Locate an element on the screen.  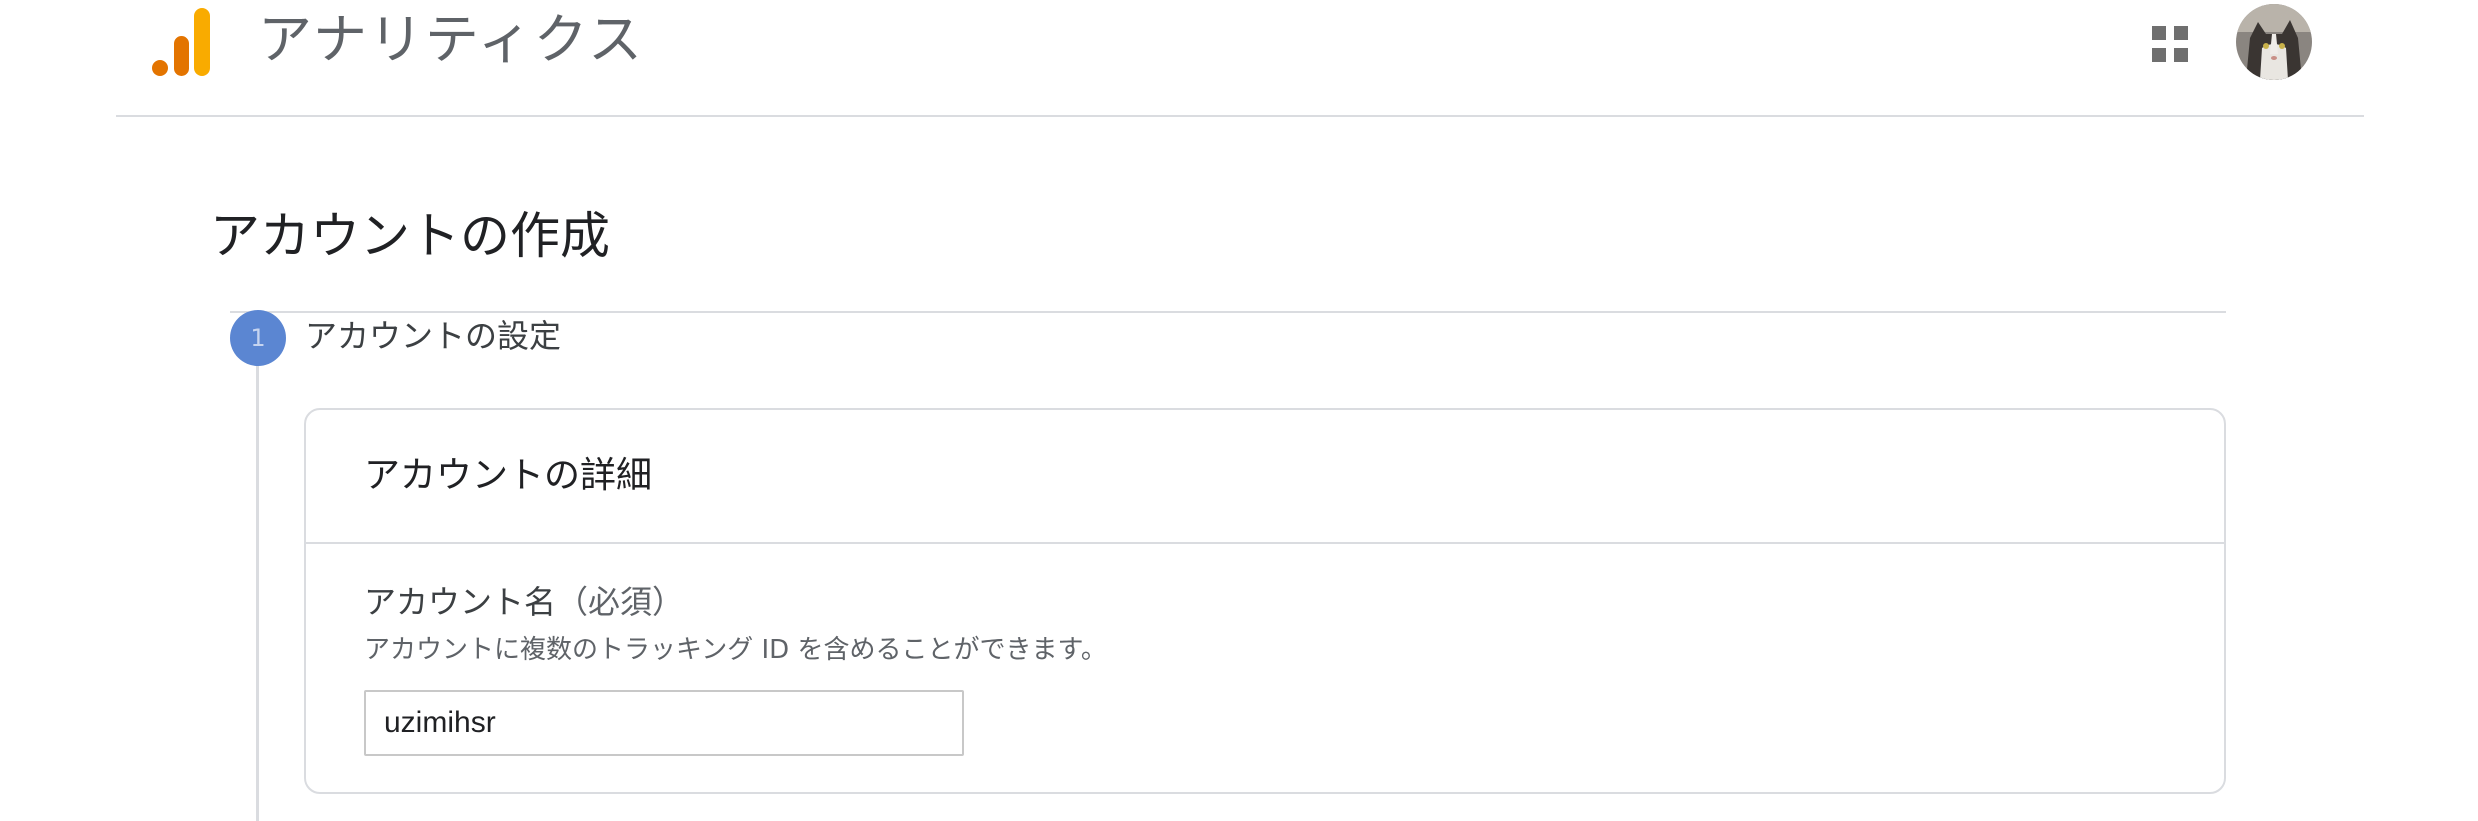
card-title: アカウントの詳細 is located at coordinates (508, 475).